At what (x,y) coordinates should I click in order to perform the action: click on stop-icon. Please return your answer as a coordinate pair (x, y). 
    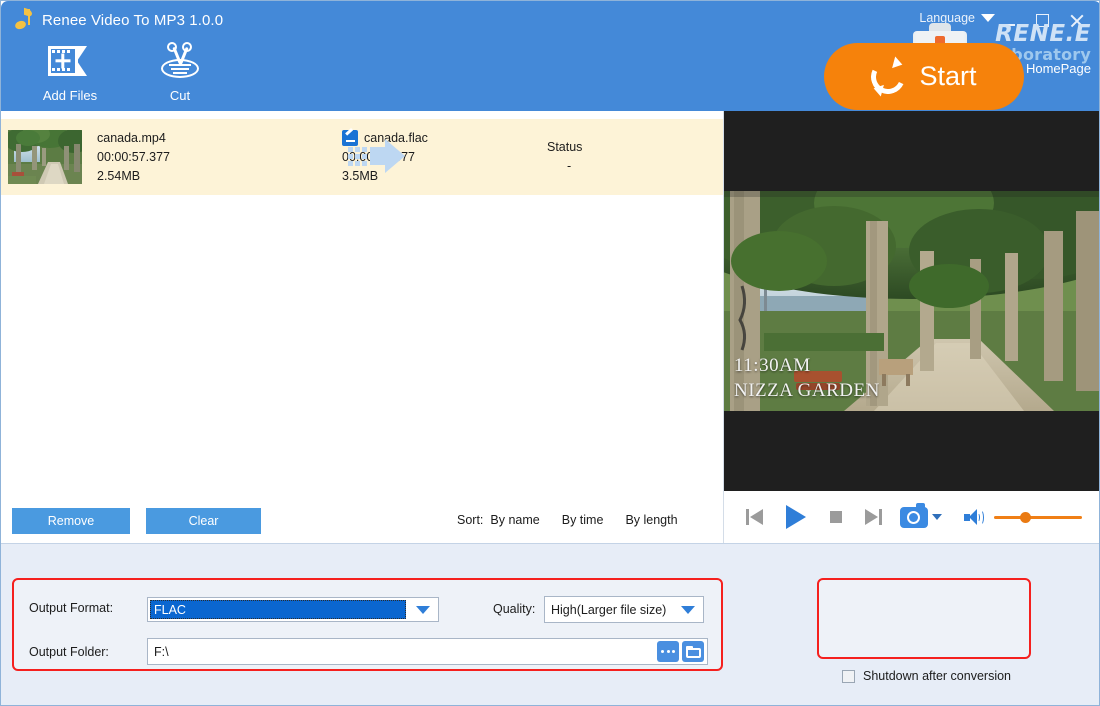
    Looking at the image, I should click on (836, 517).